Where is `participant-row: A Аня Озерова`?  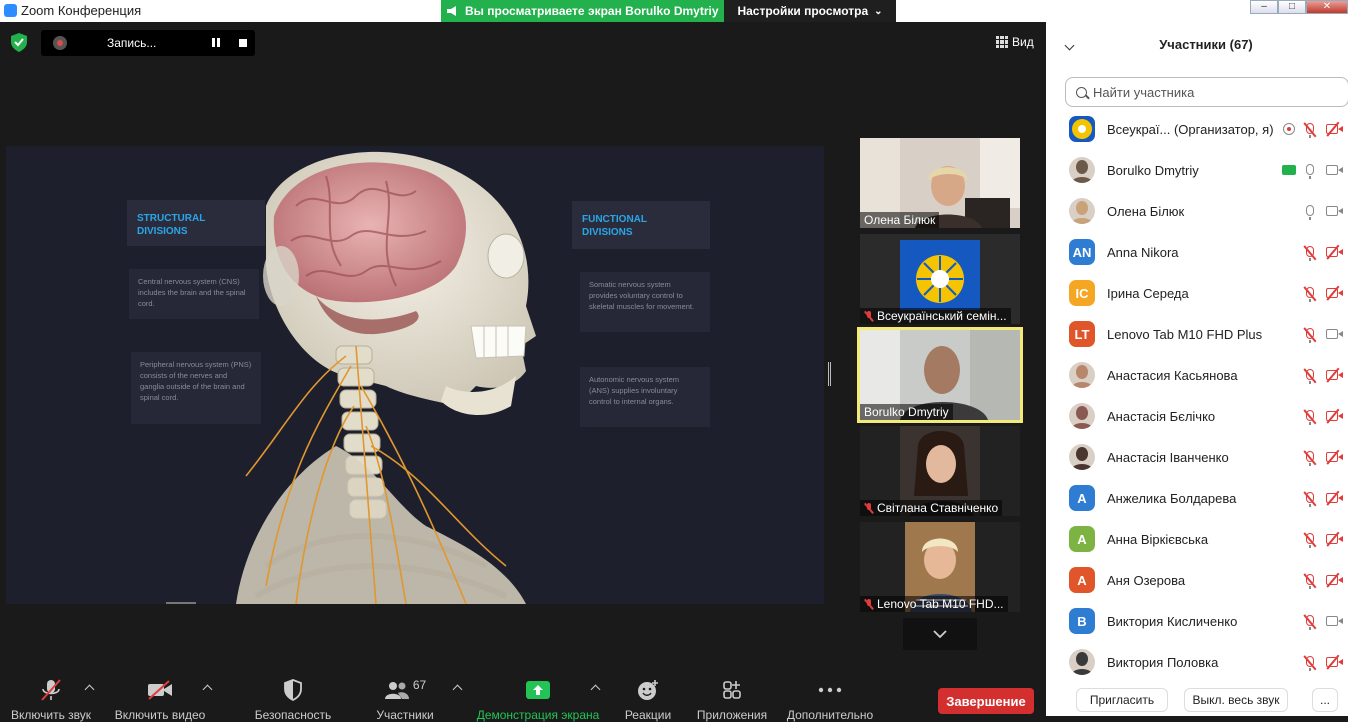
participant-row: A Аня Озерова is located at coordinates (1197, 581).